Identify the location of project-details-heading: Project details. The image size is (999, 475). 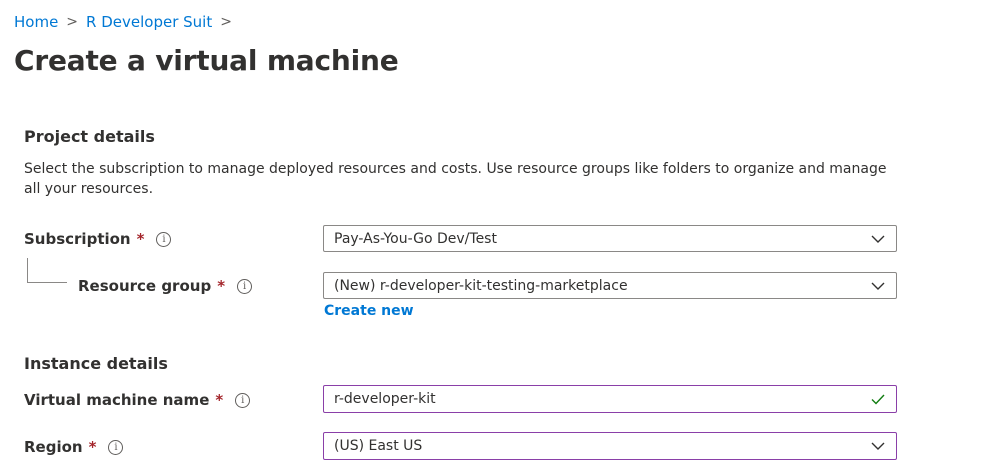
(89, 136).